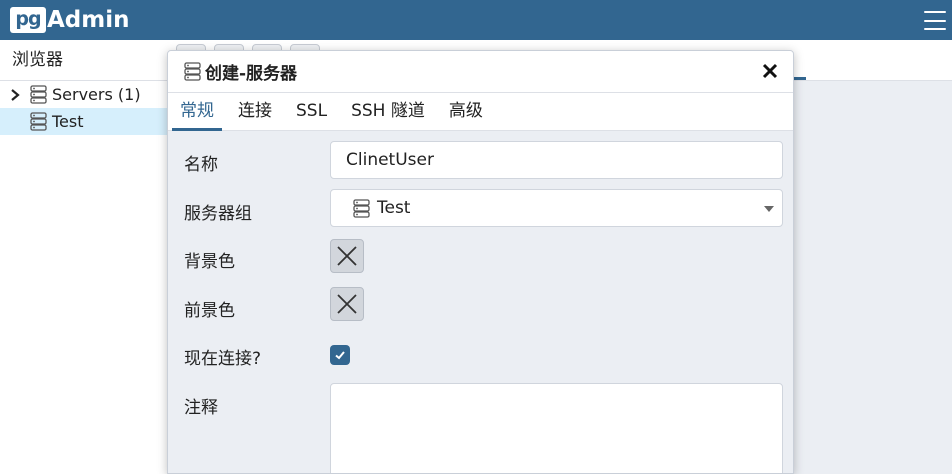  What do you see at coordinates (476, 20) in the screenshot?
I see `top-navbar: pg Admin` at bounding box center [476, 20].